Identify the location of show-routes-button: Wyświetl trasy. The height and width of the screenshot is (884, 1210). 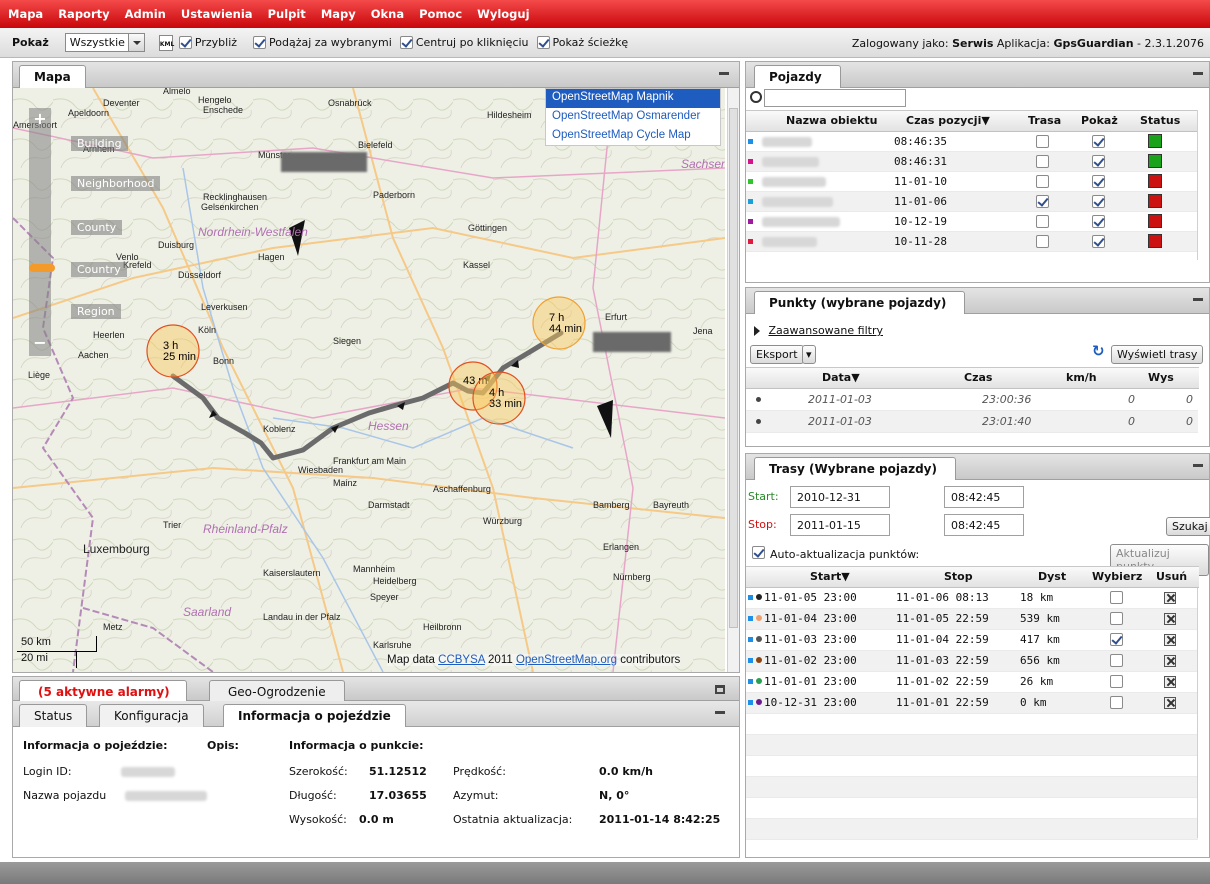
(1157, 354).